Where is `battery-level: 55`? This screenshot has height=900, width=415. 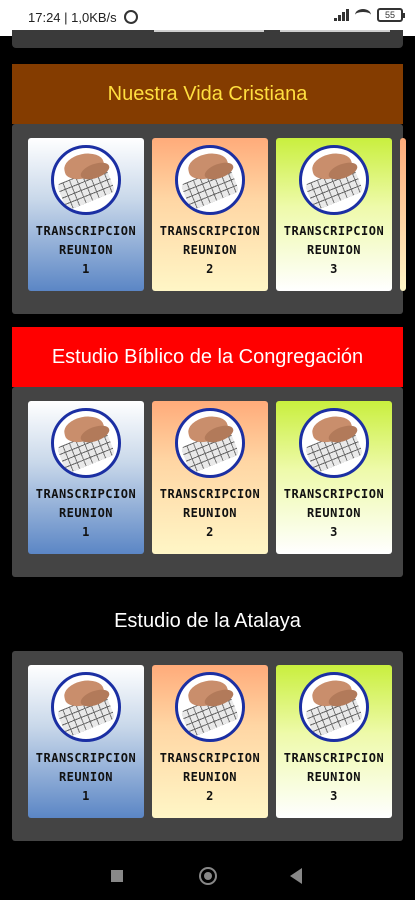
battery-level: 55 is located at coordinates (389, 15).